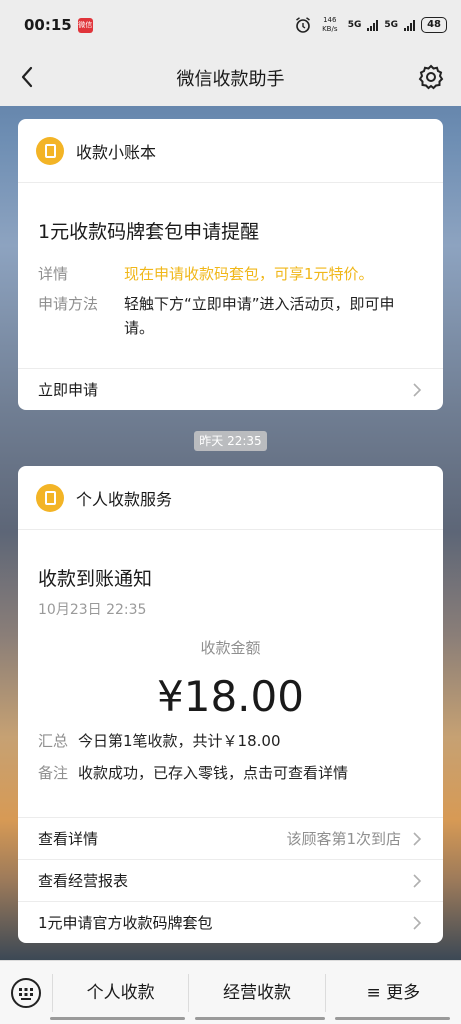 The width and height of the screenshot is (461, 1024). I want to click on amount-value: ¥18.00, so click(230, 696).